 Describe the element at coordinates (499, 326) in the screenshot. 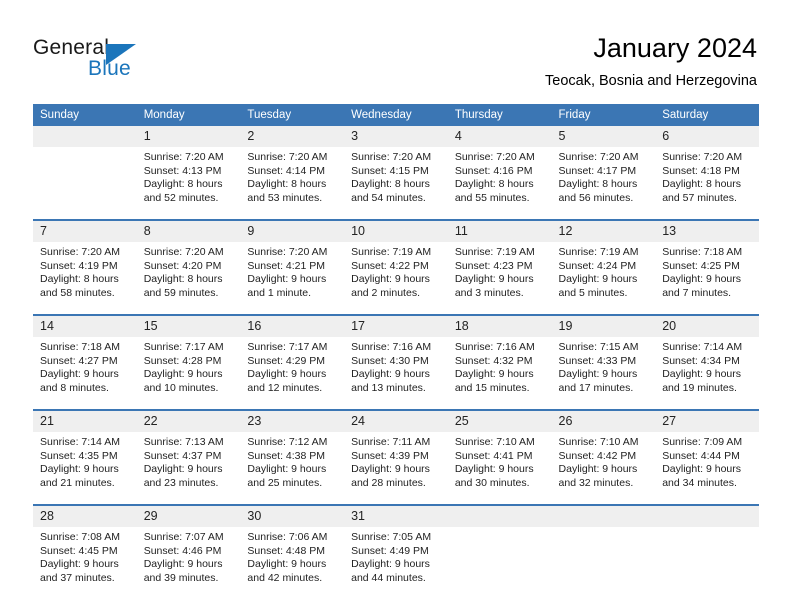

I see `day-number: 18` at that location.